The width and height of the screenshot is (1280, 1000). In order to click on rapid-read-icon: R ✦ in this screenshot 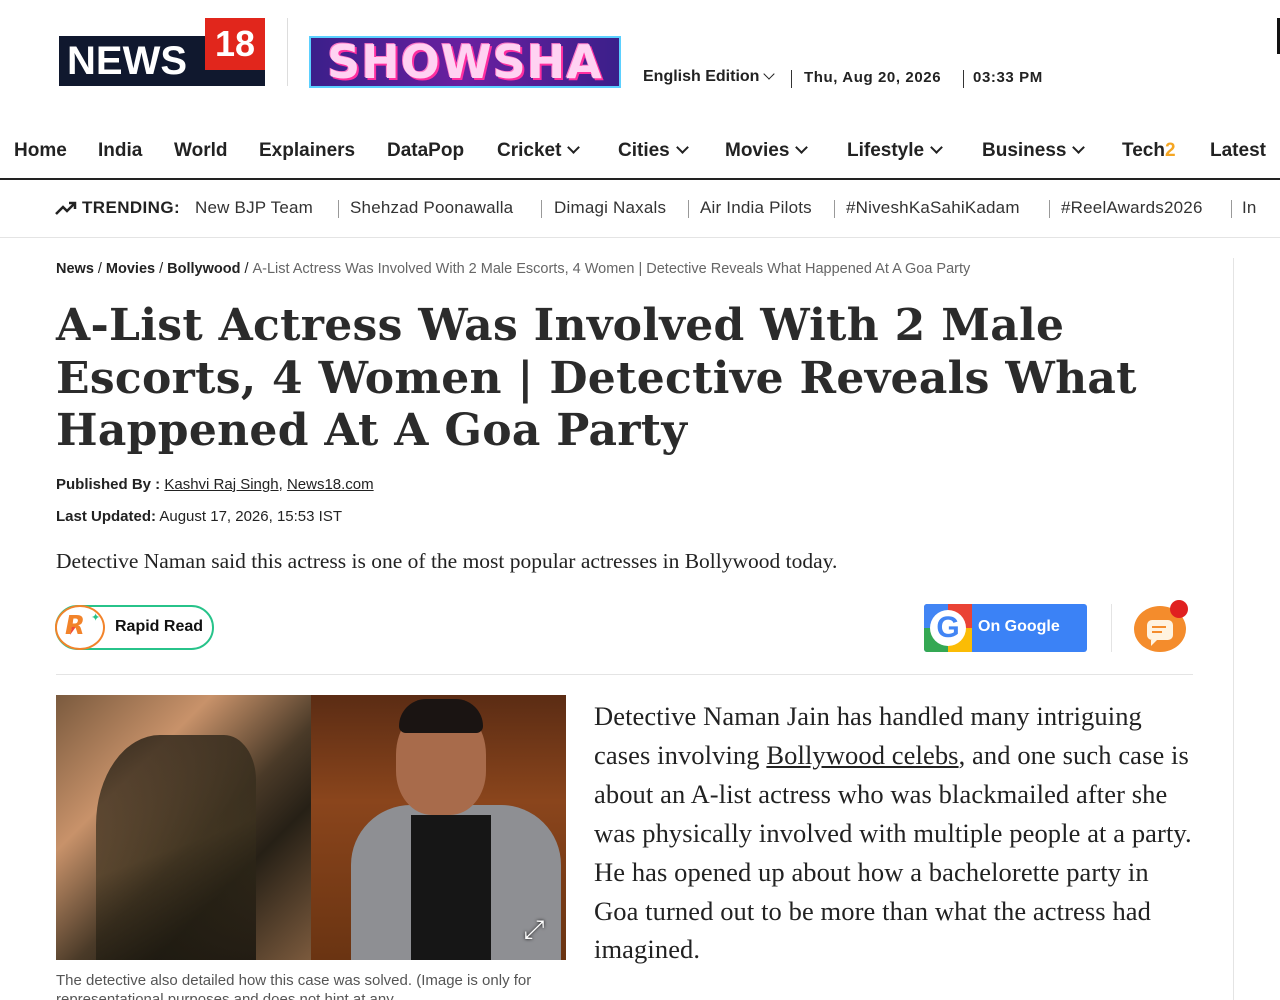, I will do `click(80, 627)`.